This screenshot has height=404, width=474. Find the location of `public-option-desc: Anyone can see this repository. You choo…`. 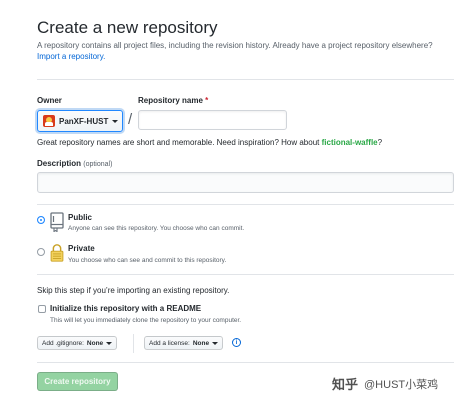

public-option-desc: Anyone can see this repository. You choo… is located at coordinates (156, 228).